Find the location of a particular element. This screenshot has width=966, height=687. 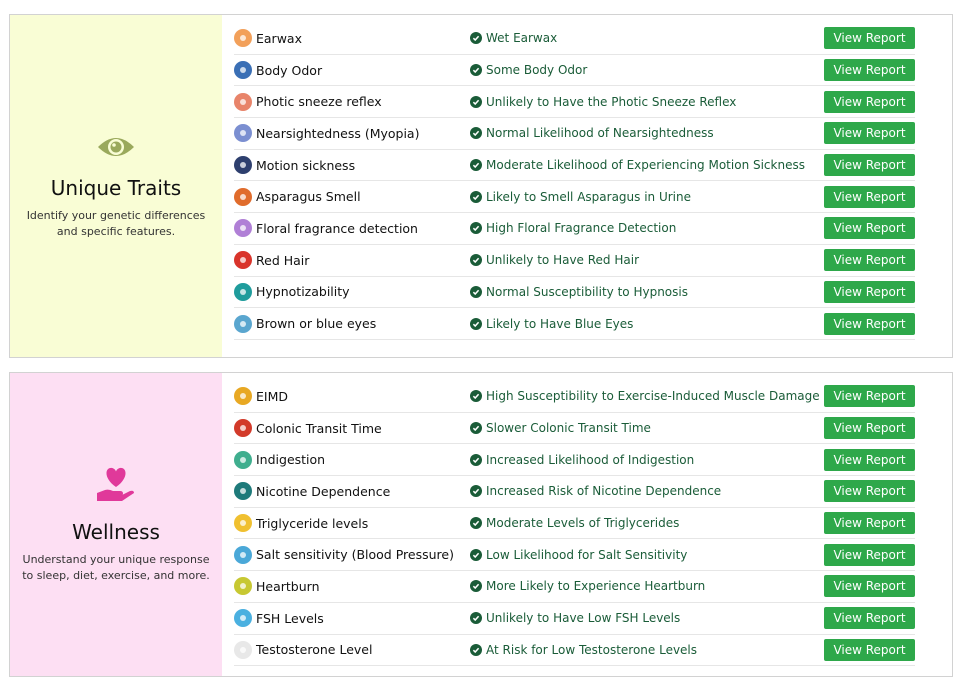

result-text: Some Body Odor is located at coordinates (537, 70).